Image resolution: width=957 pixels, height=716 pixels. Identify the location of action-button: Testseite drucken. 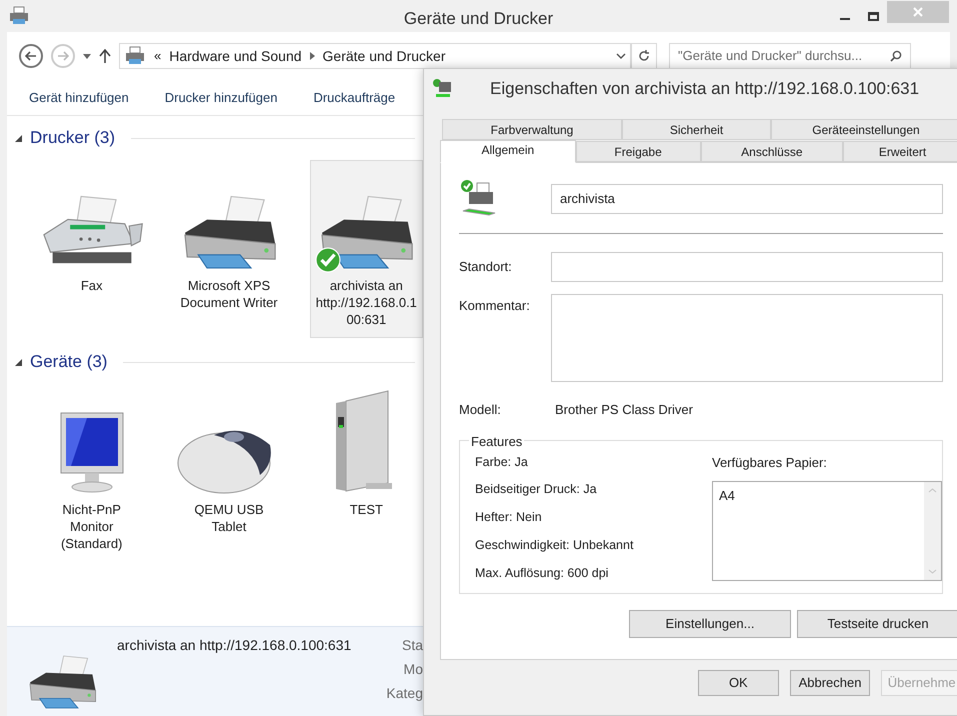
(877, 624).